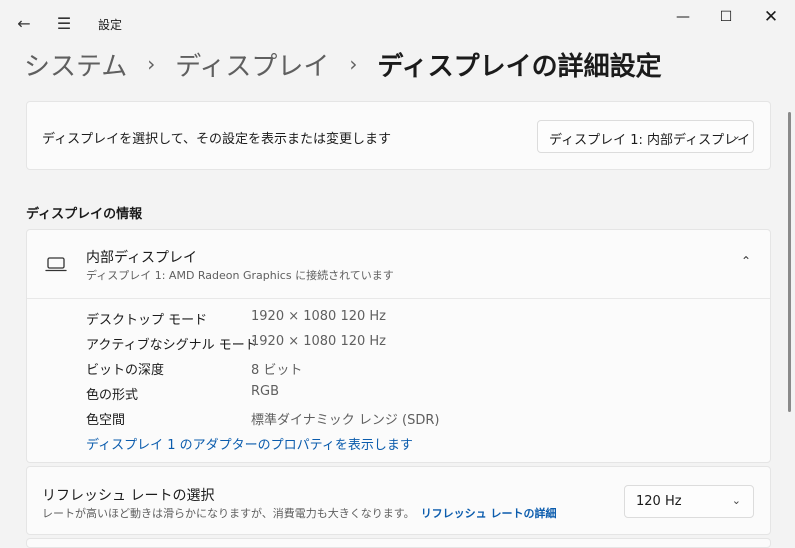 This screenshot has height=548, width=795. Describe the element at coordinates (106, 420) in the screenshot. I see `property-label: 色空間` at that location.